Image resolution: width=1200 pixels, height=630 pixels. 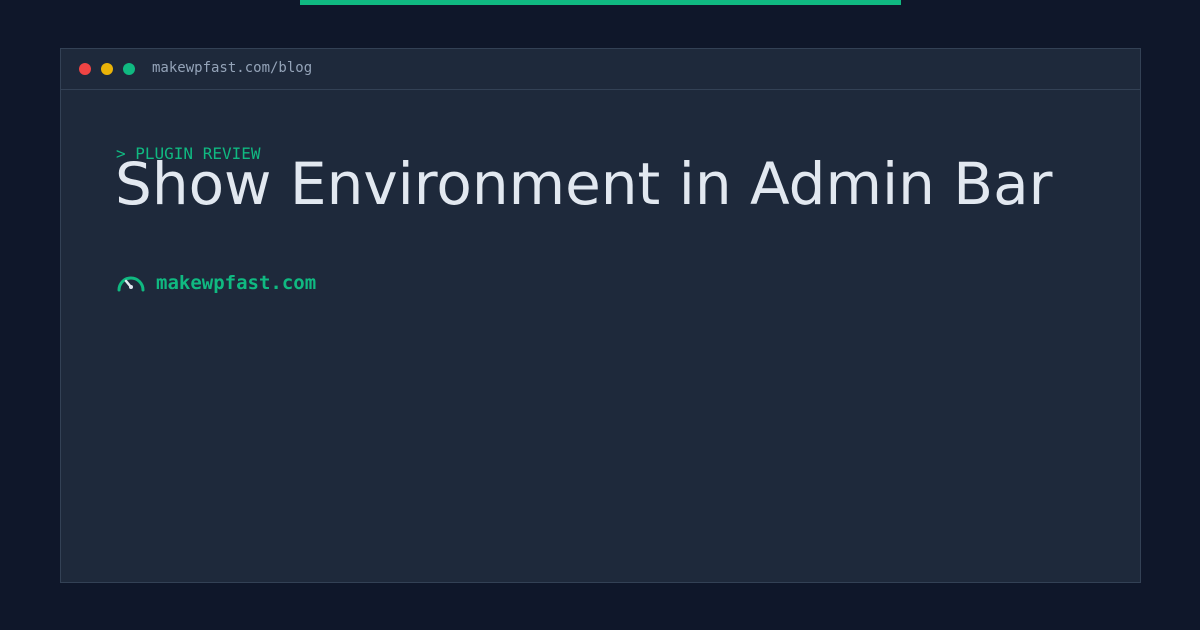 What do you see at coordinates (584, 184) in the screenshot?
I see `post-title: Show Environment in Admin Bar` at bounding box center [584, 184].